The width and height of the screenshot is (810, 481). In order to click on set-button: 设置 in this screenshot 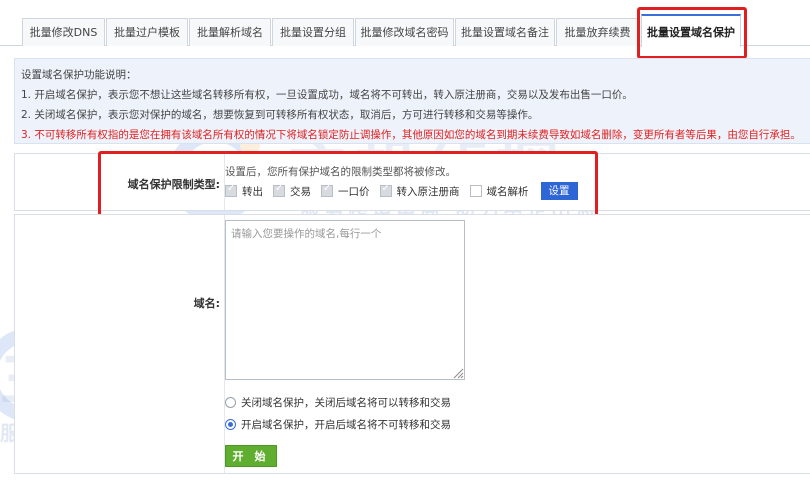, I will do `click(559, 191)`.